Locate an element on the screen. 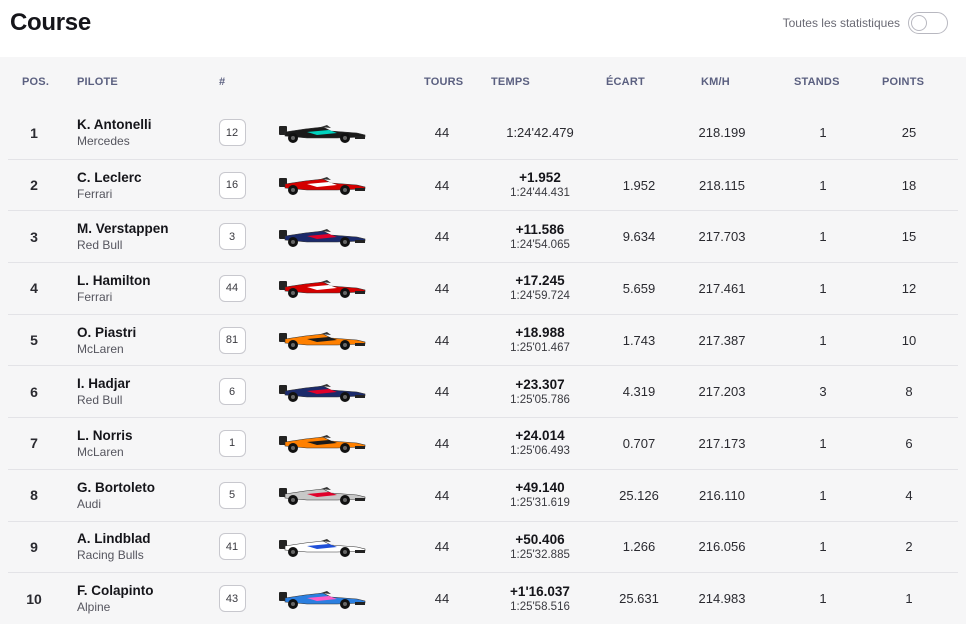 The height and width of the screenshot is (624, 966). race-time: 1:25'05.786 is located at coordinates (540, 399).